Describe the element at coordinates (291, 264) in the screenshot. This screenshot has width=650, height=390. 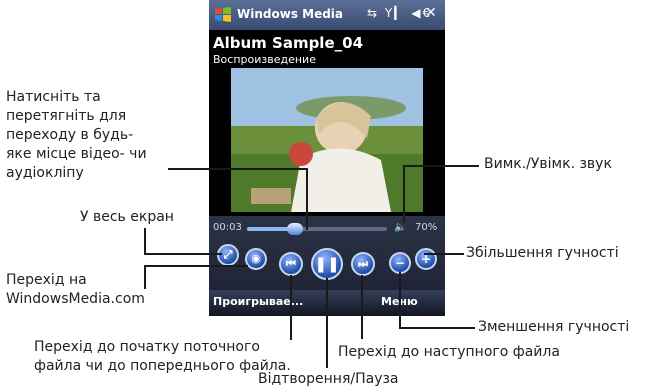
I see `previous-button: ⏮` at that location.